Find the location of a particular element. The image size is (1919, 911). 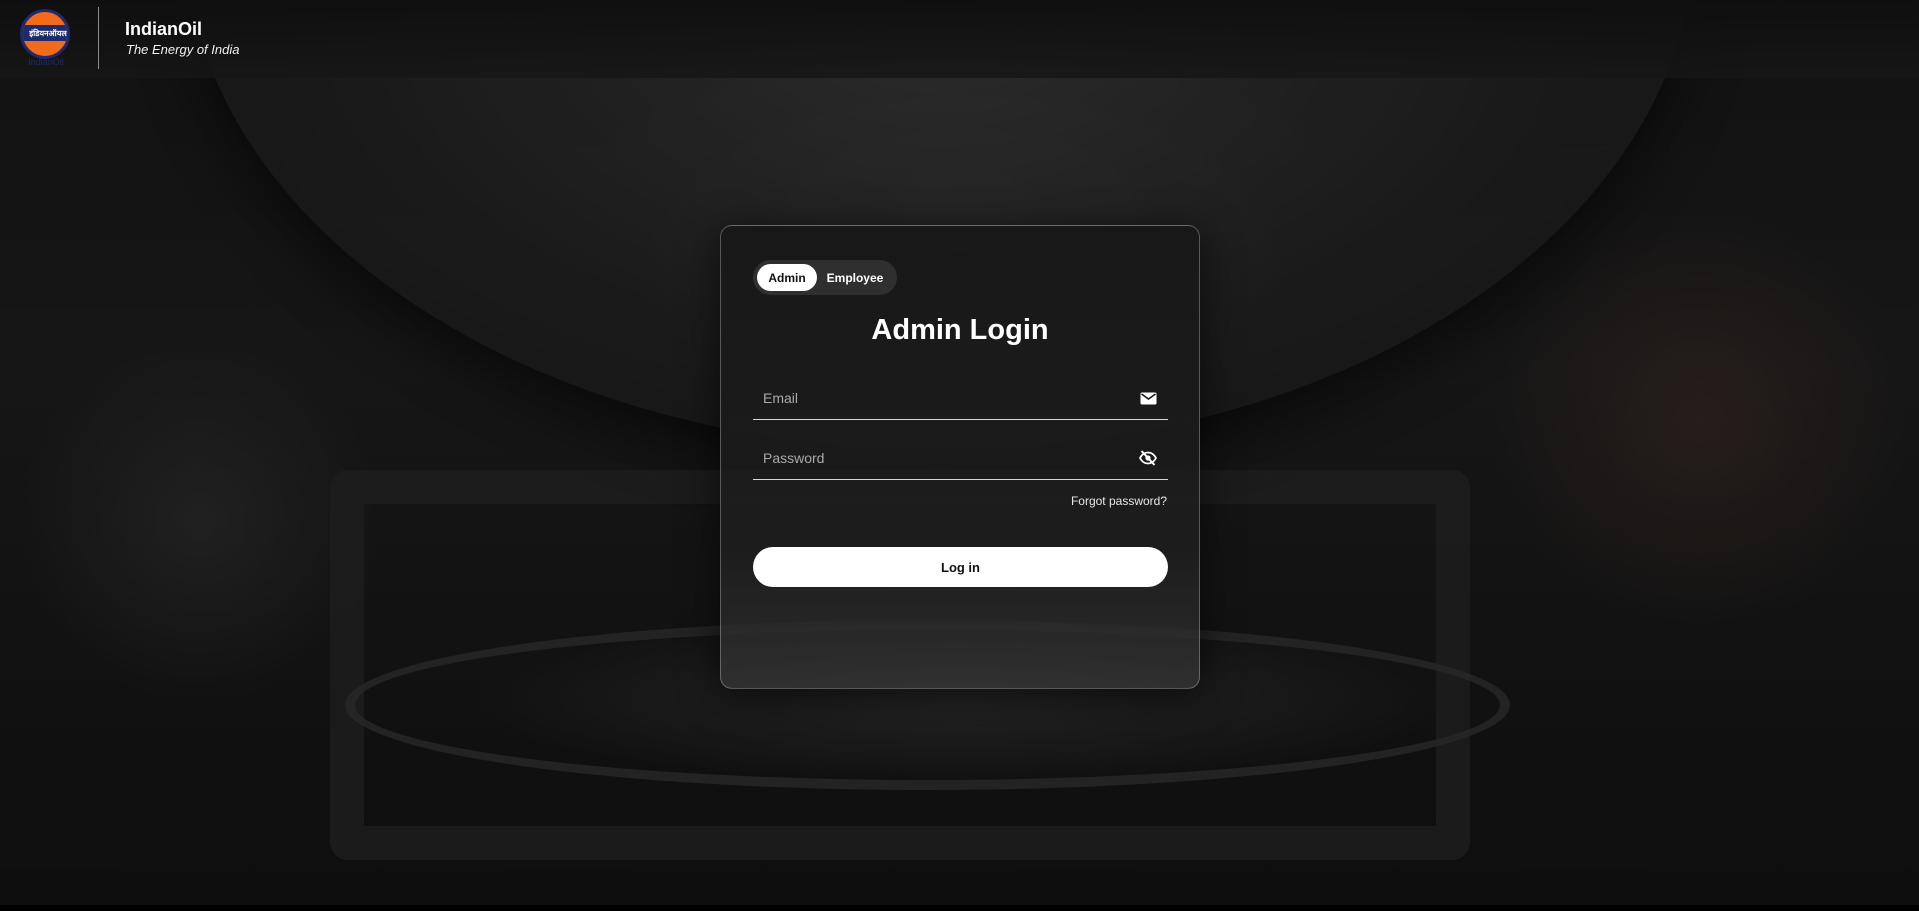

password-input is located at coordinates (933, 457).